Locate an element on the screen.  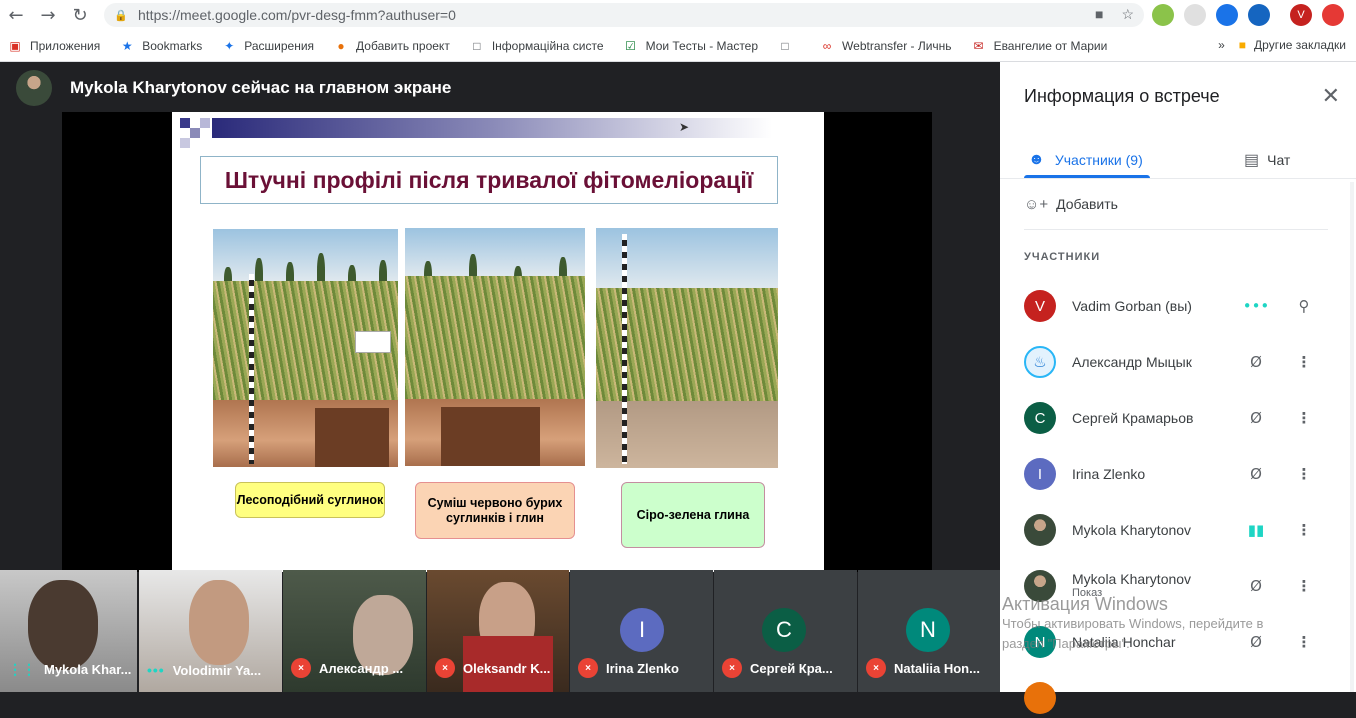
tab-participants: ☻ Участники (9) is located at coordinates (1085, 160).